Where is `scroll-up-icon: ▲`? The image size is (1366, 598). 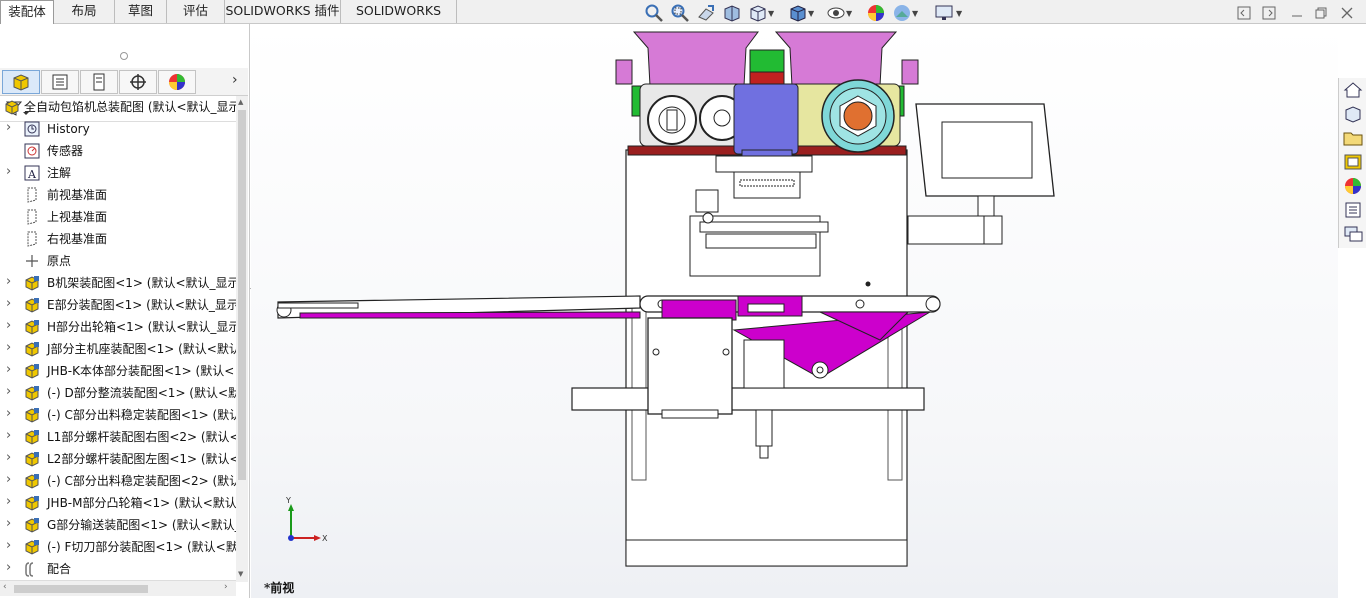 scroll-up-icon: ▲ is located at coordinates (240, 102).